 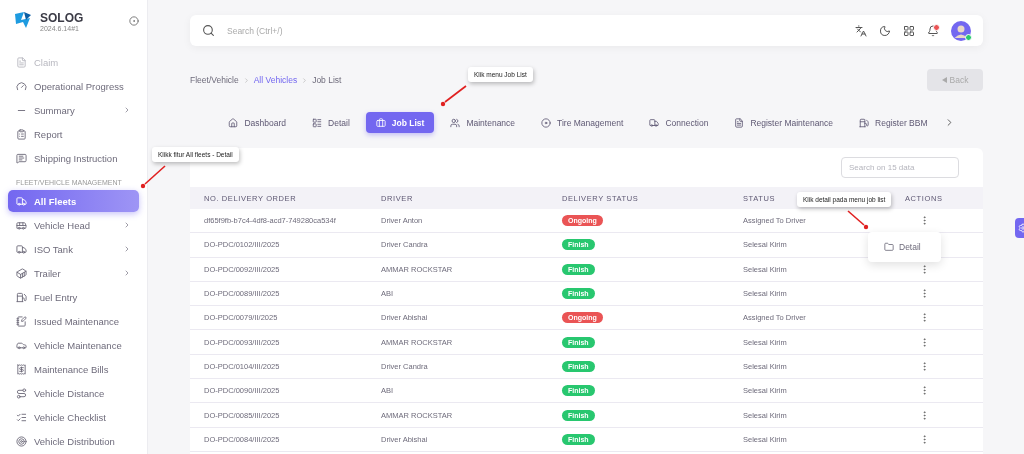 What do you see at coordinates (889, 247) in the screenshot?
I see `folder-icon` at bounding box center [889, 247].